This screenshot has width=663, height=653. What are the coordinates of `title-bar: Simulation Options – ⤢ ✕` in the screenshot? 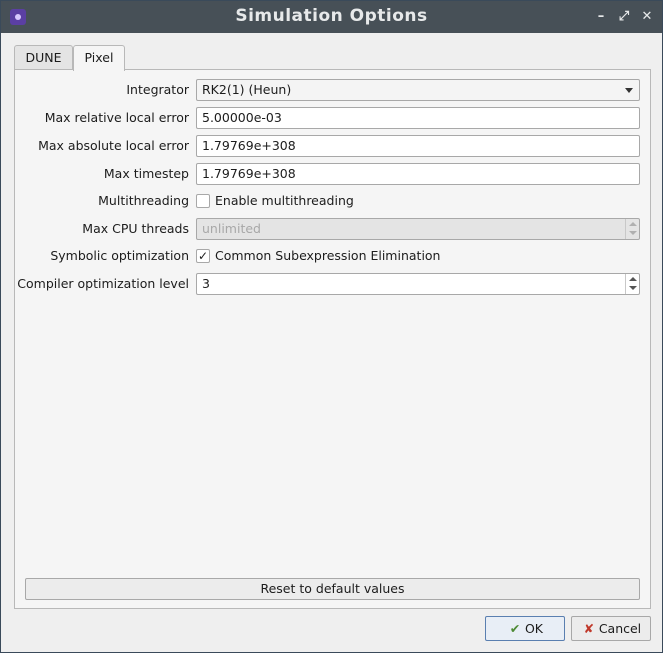 It's located at (331, 17).